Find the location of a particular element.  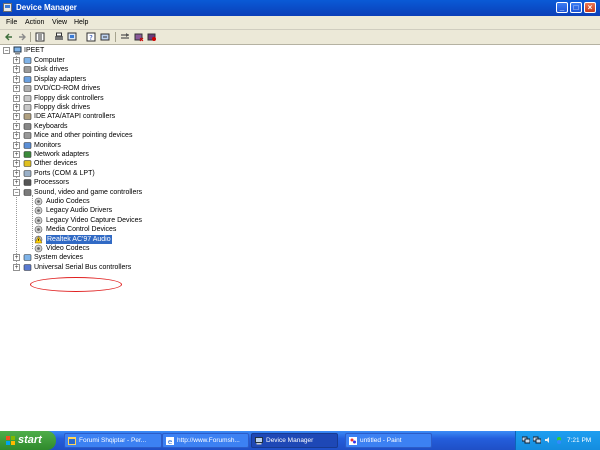

help-icon: ? is located at coordinates (91, 37).